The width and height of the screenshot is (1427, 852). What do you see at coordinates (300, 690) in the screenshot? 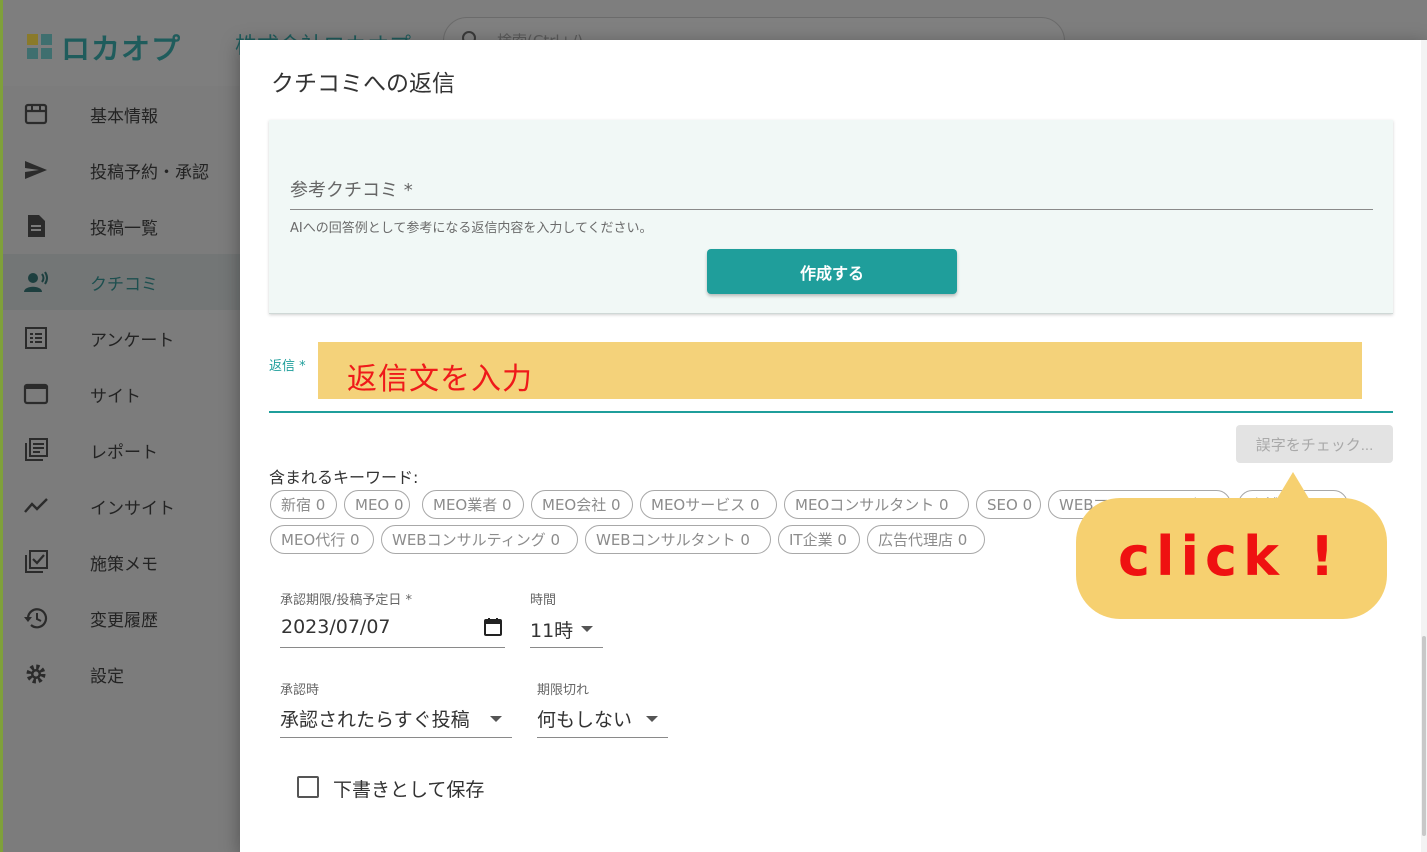
I see `on-approval-label: 承認時` at bounding box center [300, 690].